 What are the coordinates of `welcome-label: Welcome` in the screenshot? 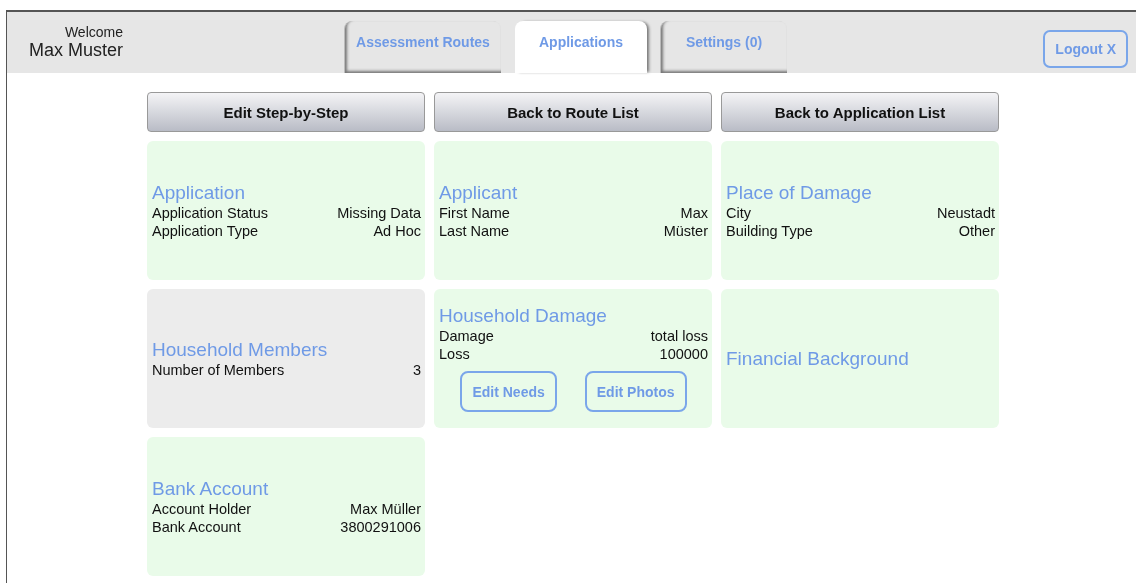 It's located at (93, 32).